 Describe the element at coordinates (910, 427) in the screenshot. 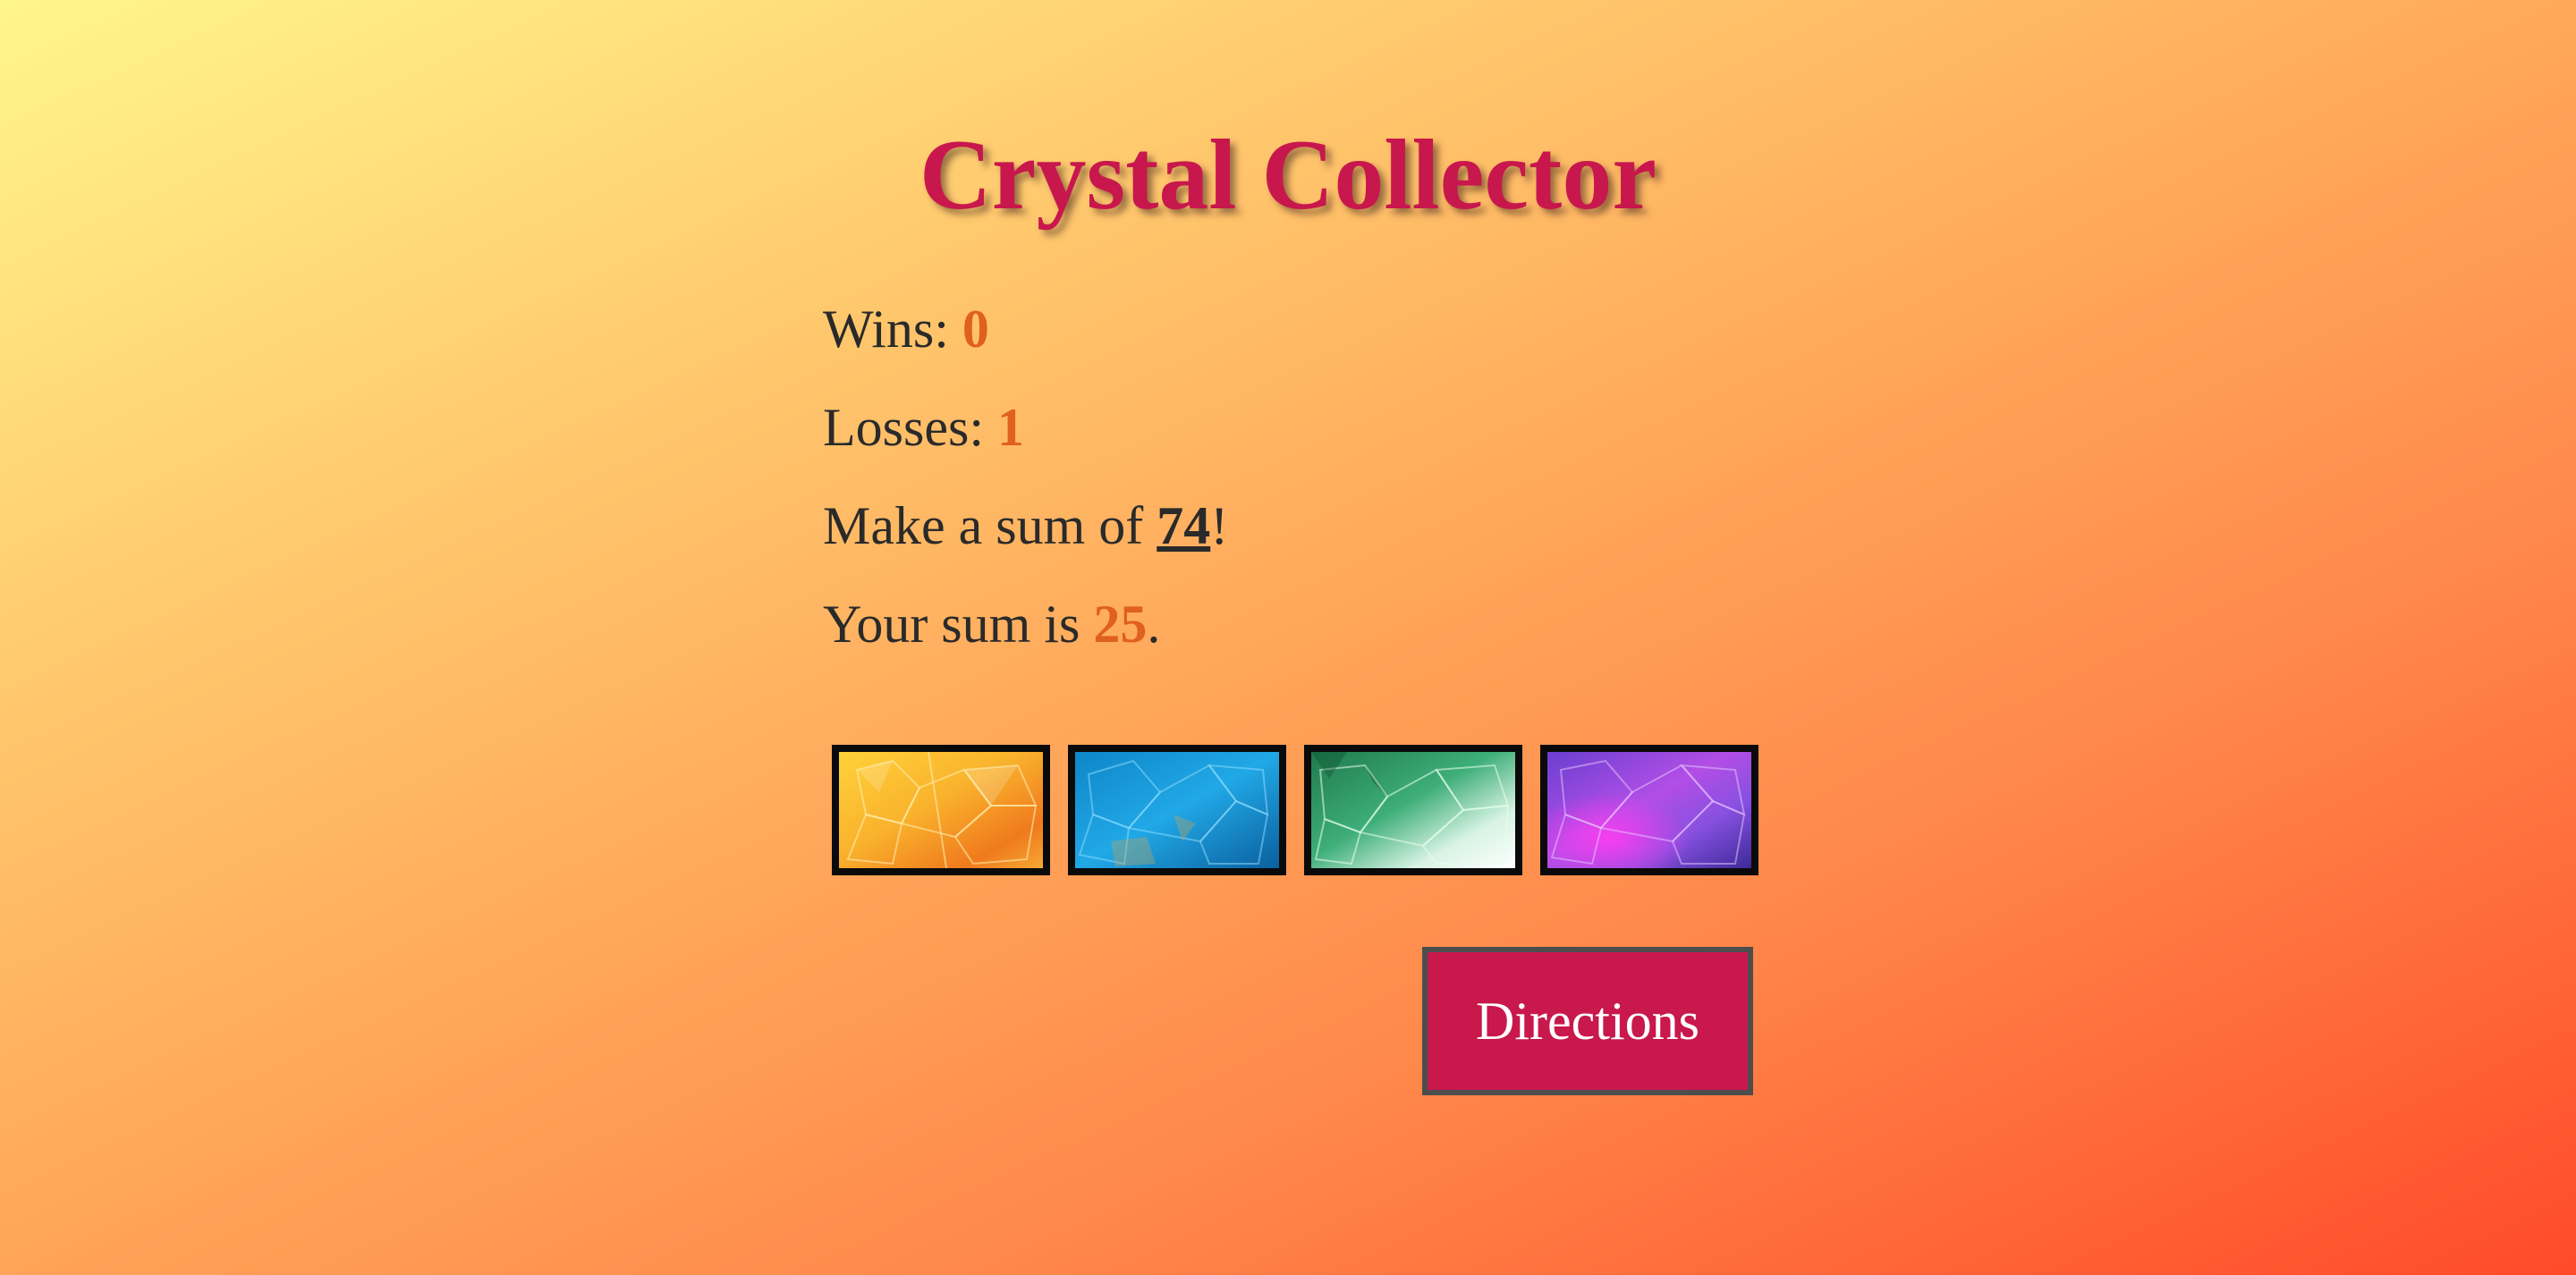

I see `losses-label: Losses:` at that location.